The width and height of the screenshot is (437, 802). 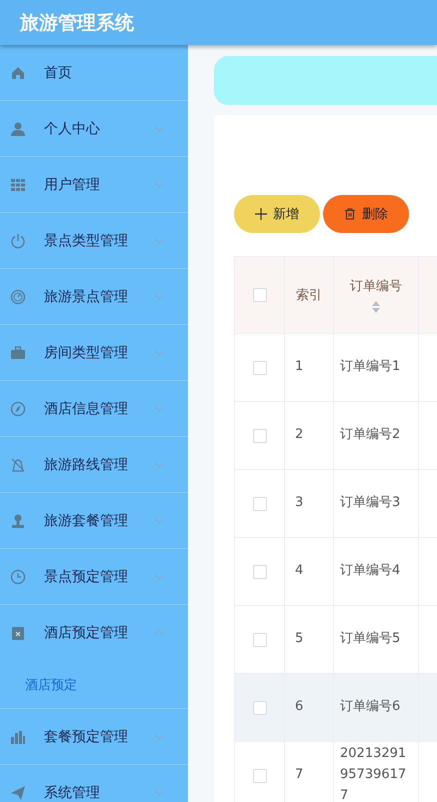 I want to click on delete-button: 删除, so click(x=366, y=214).